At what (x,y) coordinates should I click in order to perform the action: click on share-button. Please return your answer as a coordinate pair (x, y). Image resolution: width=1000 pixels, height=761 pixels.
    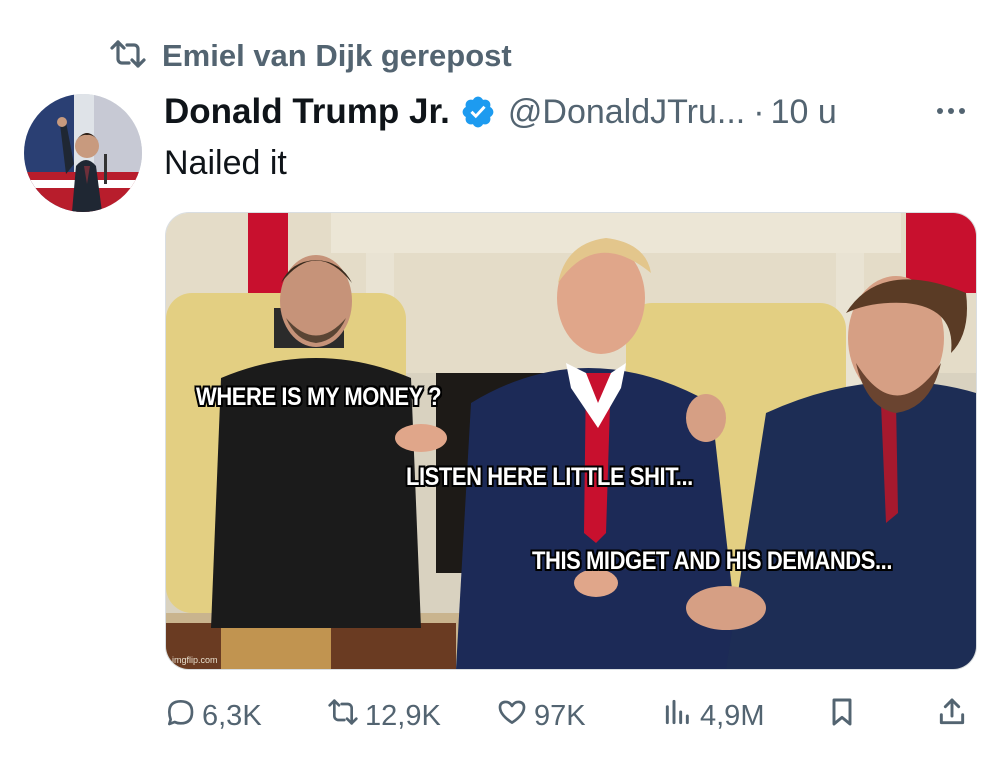
    Looking at the image, I should click on (952, 716).